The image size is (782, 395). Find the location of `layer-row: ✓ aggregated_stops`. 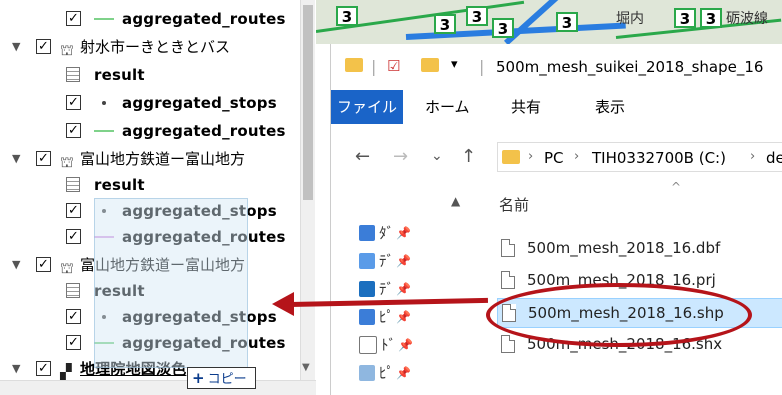

layer-row: ✓ aggregated_stops is located at coordinates (150, 103).